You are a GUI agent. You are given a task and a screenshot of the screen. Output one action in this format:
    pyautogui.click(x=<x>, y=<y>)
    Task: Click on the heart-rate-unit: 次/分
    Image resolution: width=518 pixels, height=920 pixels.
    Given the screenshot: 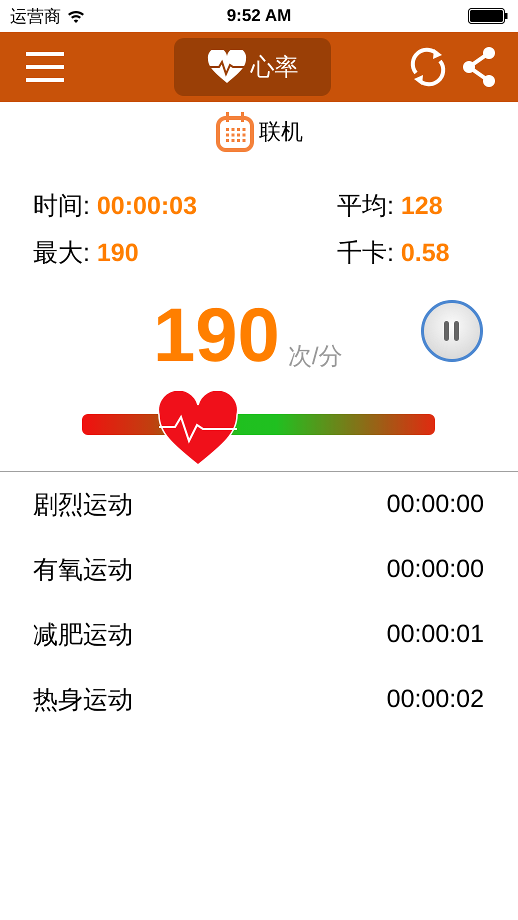 What is the action you would take?
    pyautogui.click(x=315, y=357)
    